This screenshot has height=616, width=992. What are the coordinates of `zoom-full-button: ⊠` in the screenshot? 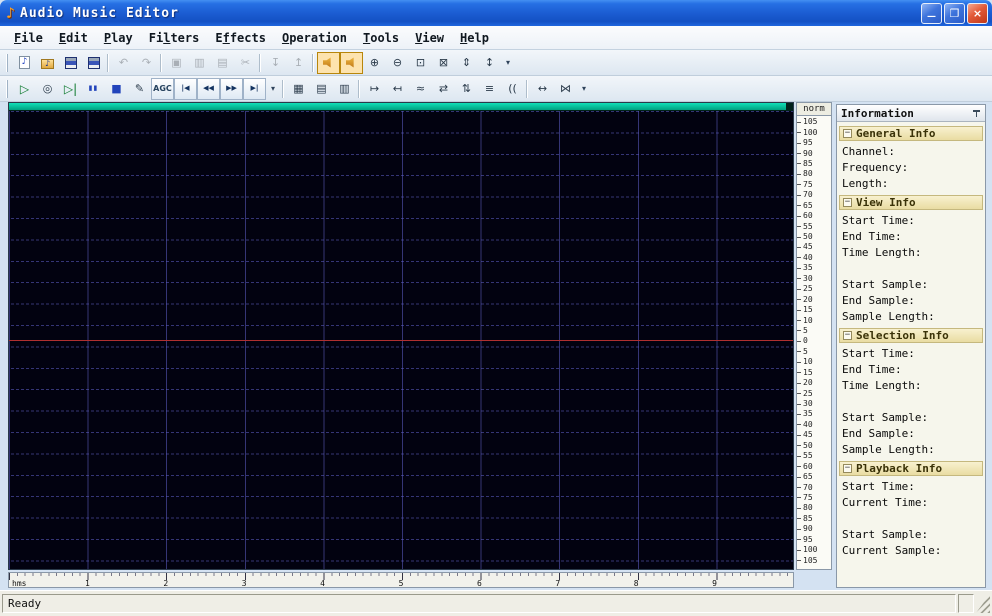 It's located at (443, 63).